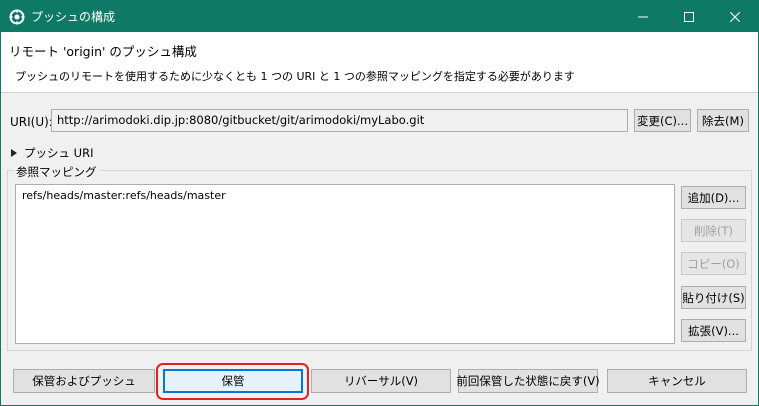 The image size is (759, 406). I want to click on maximize-button, so click(689, 16).